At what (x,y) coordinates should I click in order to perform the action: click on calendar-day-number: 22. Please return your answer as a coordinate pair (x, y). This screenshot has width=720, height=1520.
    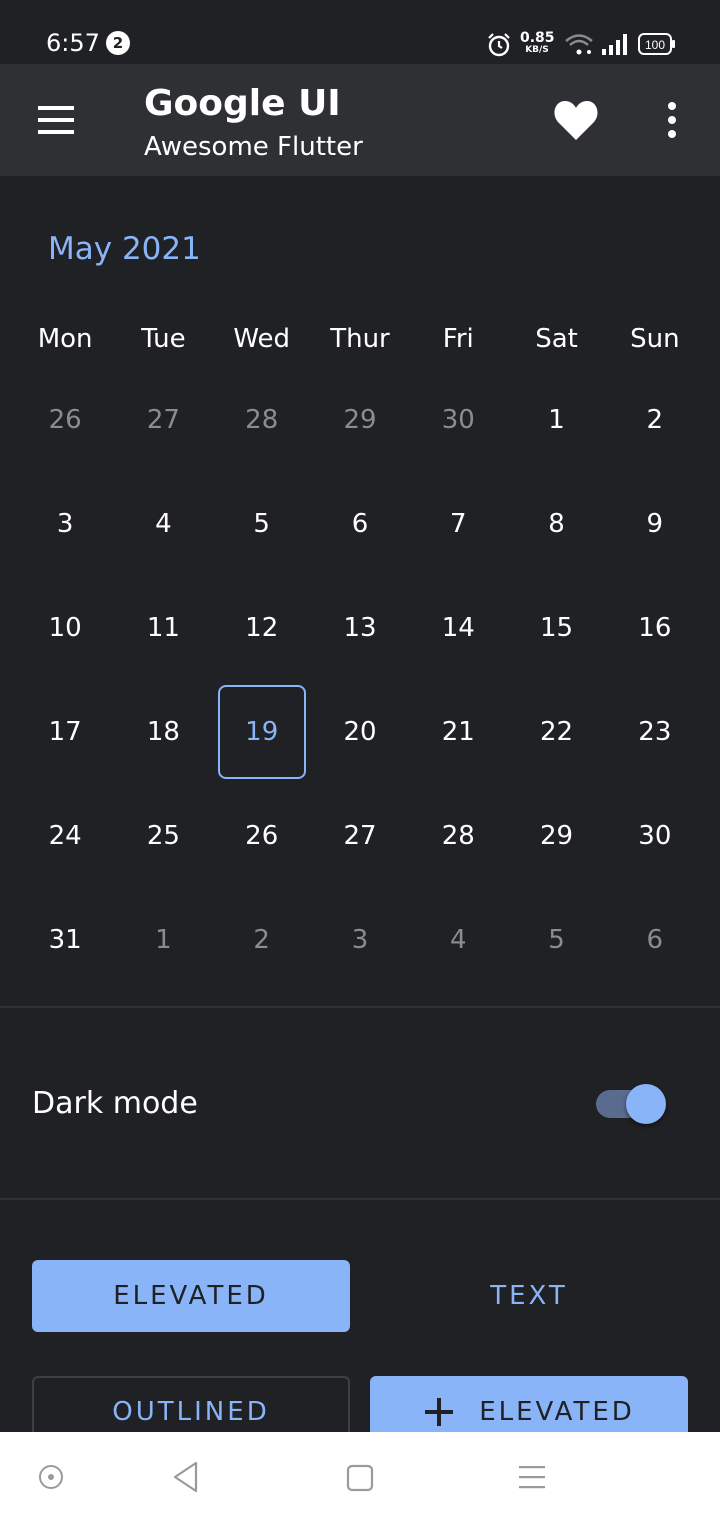
    Looking at the image, I should click on (557, 732).